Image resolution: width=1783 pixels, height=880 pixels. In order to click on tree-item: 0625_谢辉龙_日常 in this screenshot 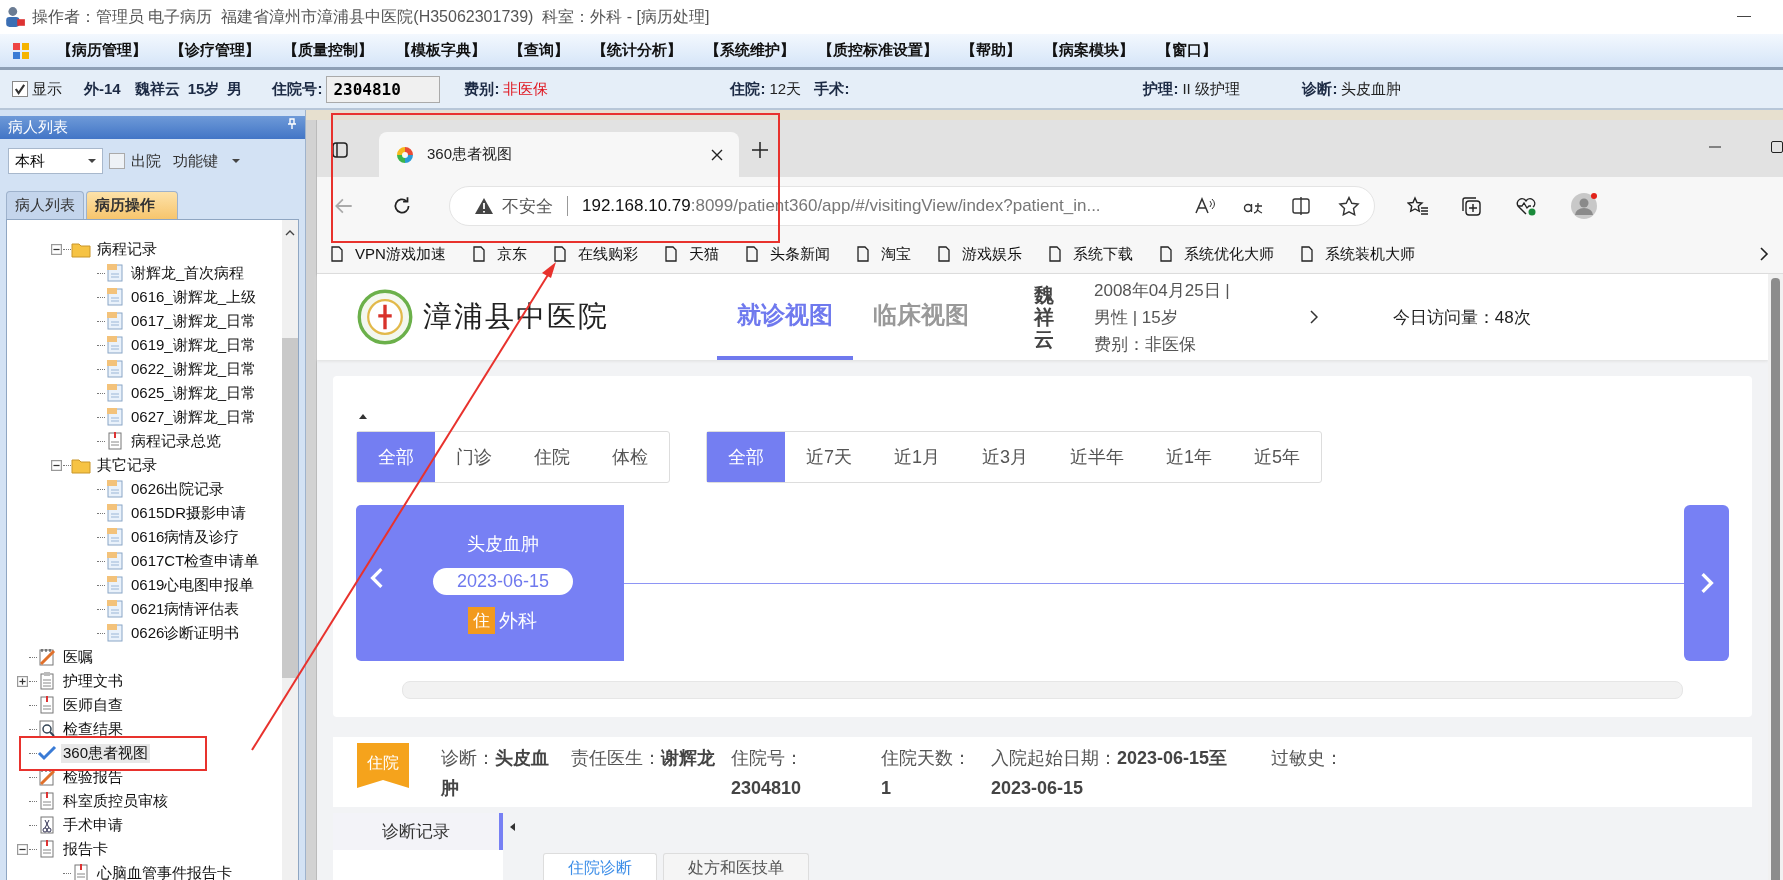, I will do `click(194, 393)`.